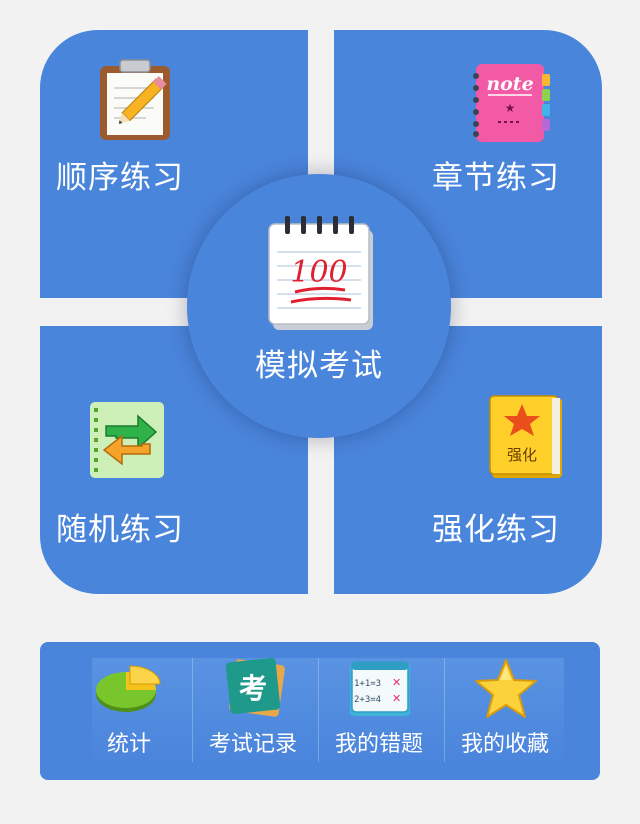  Describe the element at coordinates (129, 692) in the screenshot. I see `pie-chart-icon` at that location.